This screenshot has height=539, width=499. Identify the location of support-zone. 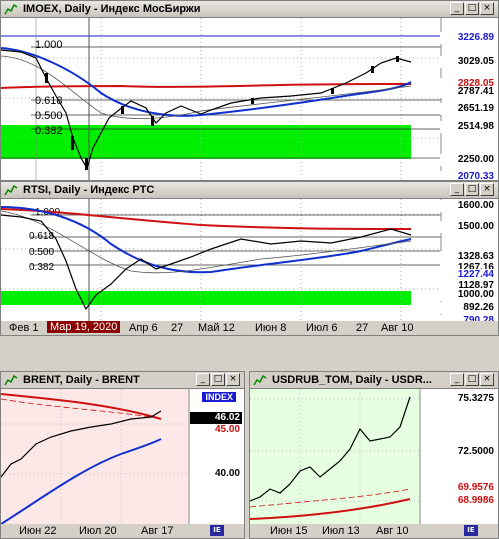
(206, 298).